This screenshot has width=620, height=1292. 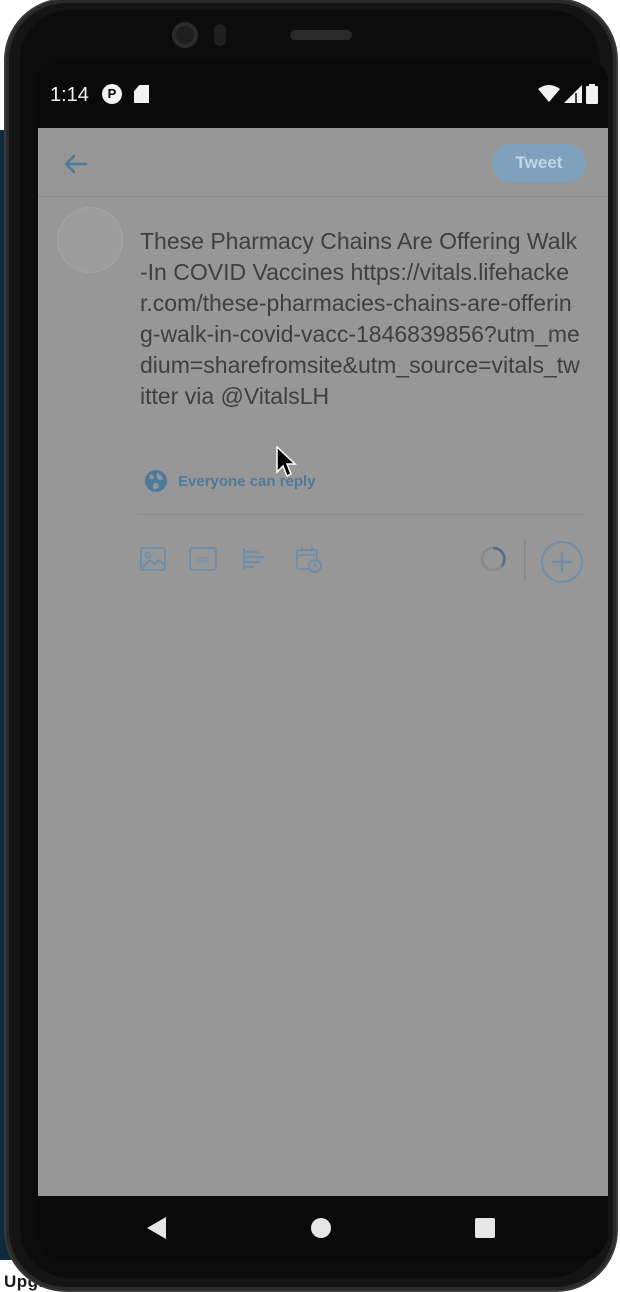 I want to click on schedule-icon, so click(x=309, y=559).